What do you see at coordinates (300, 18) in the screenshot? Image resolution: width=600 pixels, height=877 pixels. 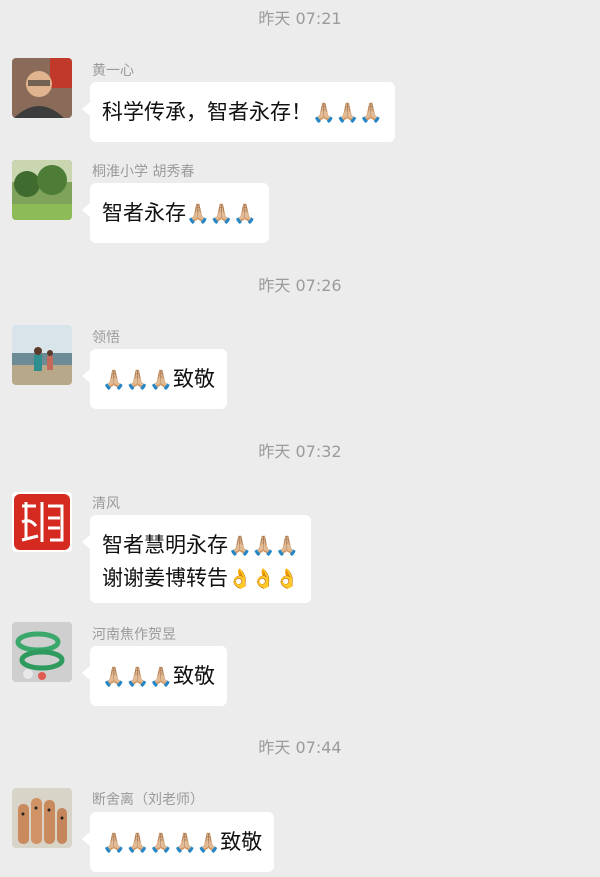 I see `timestamp: 昨天 07:21` at bounding box center [300, 18].